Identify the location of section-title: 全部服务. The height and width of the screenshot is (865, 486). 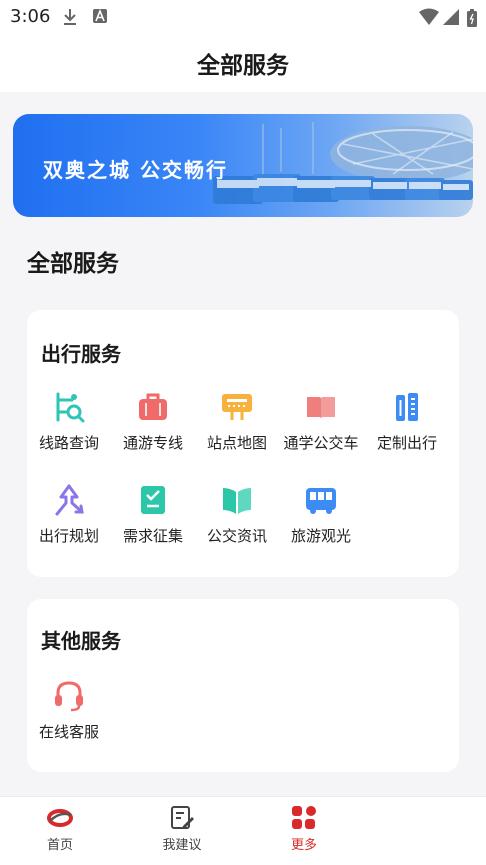
(73, 264).